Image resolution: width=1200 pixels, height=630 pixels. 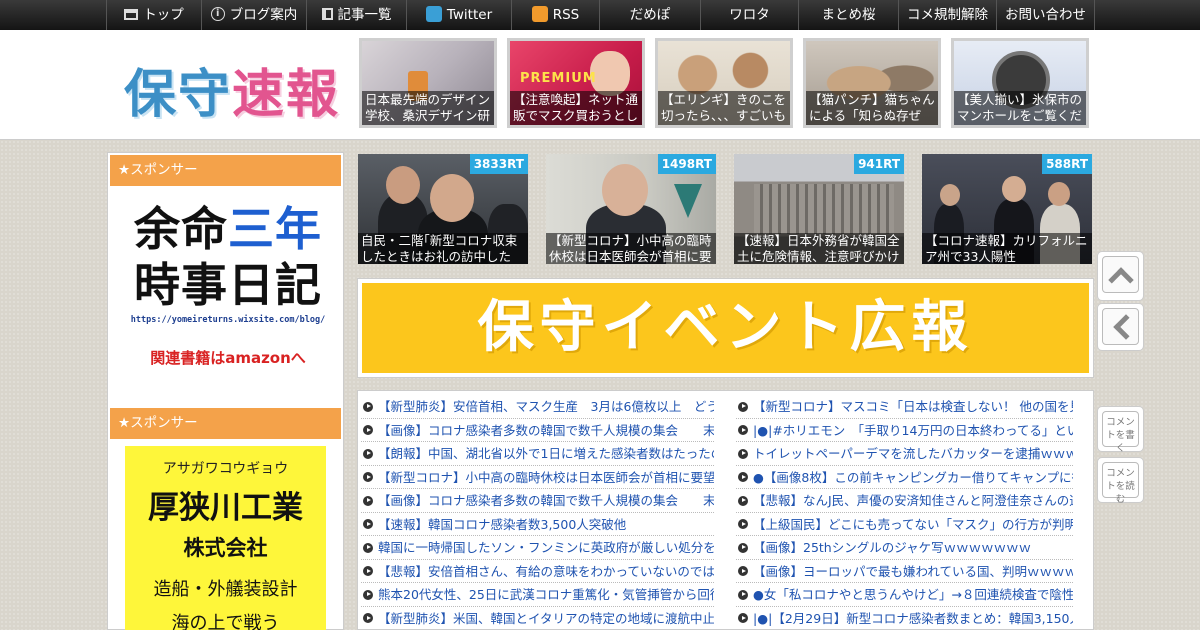 I want to click on article-link: 【朗報】中国、湖北省以外で1日に増えた感染者数はたったの4, so click(x=537, y=454).